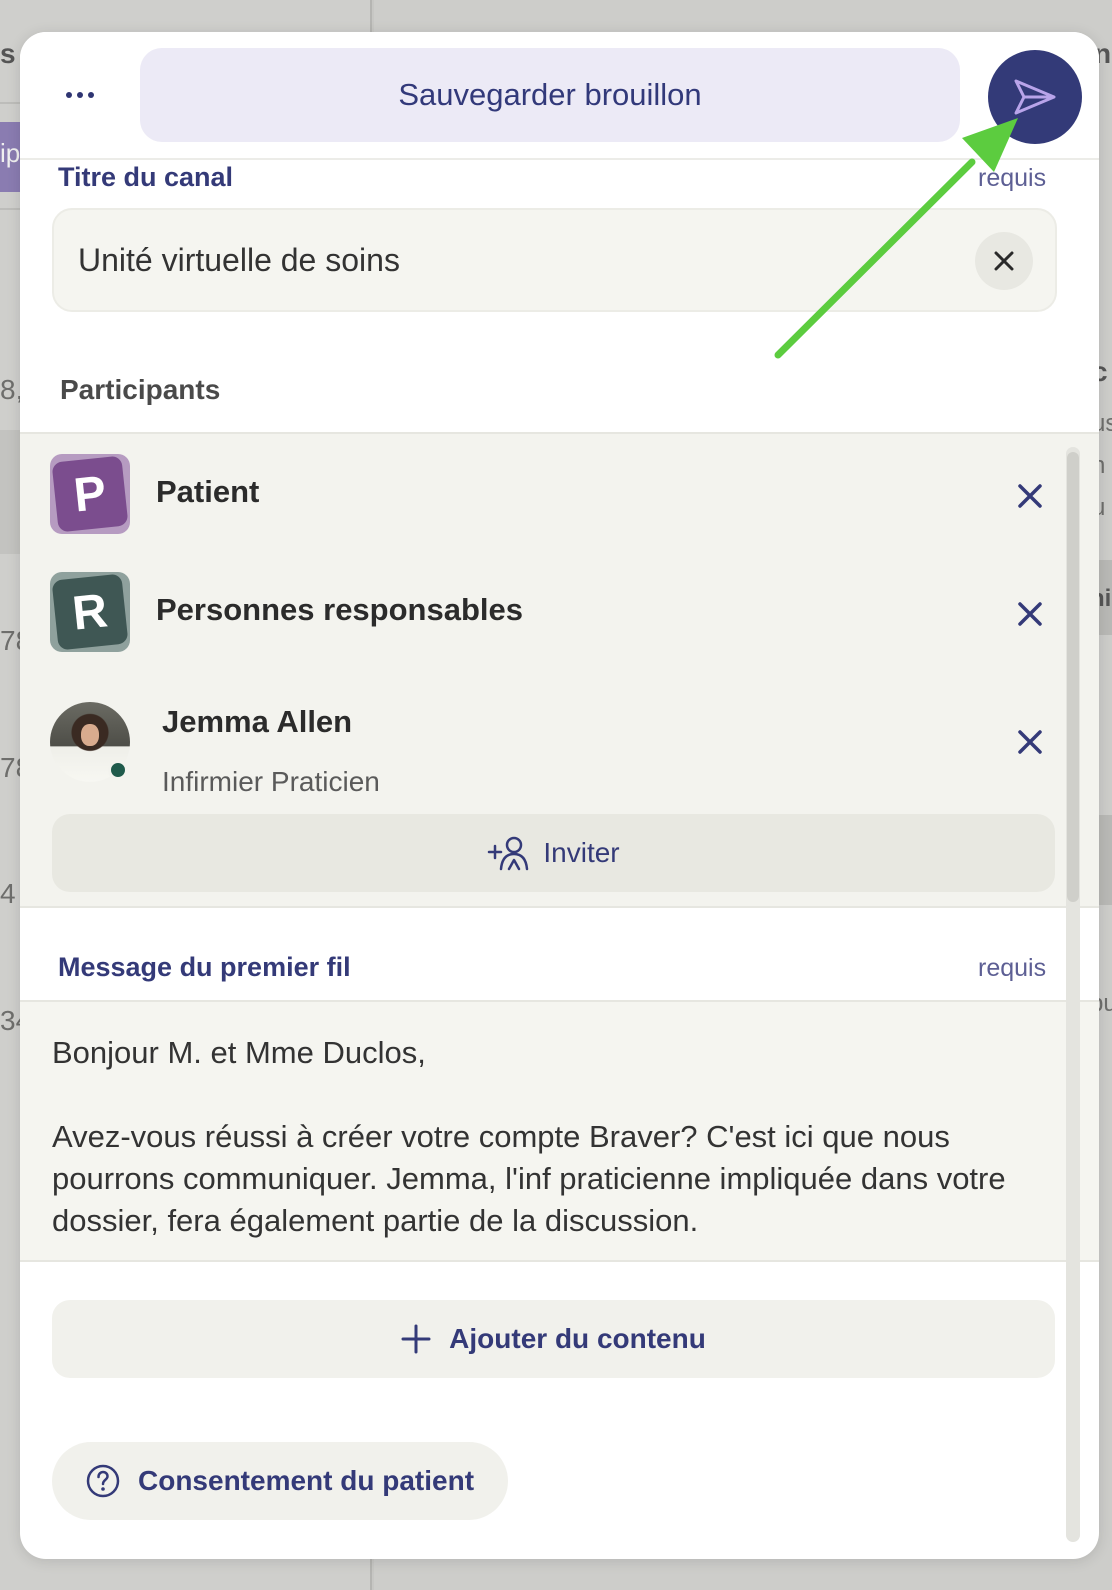 The image size is (1112, 1590). I want to click on responsible-persons-avatar: R, so click(90, 612).